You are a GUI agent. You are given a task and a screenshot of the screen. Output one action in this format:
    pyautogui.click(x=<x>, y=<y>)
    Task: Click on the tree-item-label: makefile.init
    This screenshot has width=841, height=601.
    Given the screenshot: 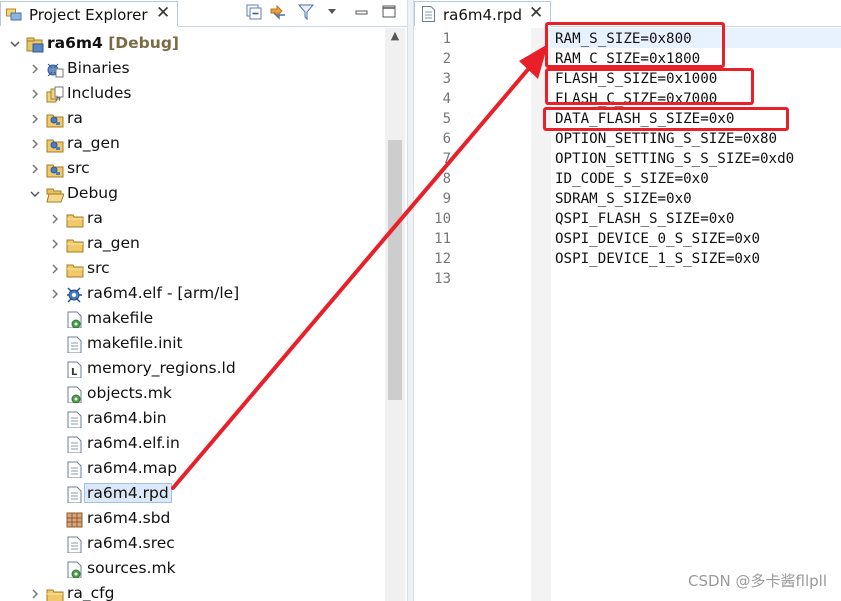 What is the action you would take?
    pyautogui.click(x=135, y=343)
    